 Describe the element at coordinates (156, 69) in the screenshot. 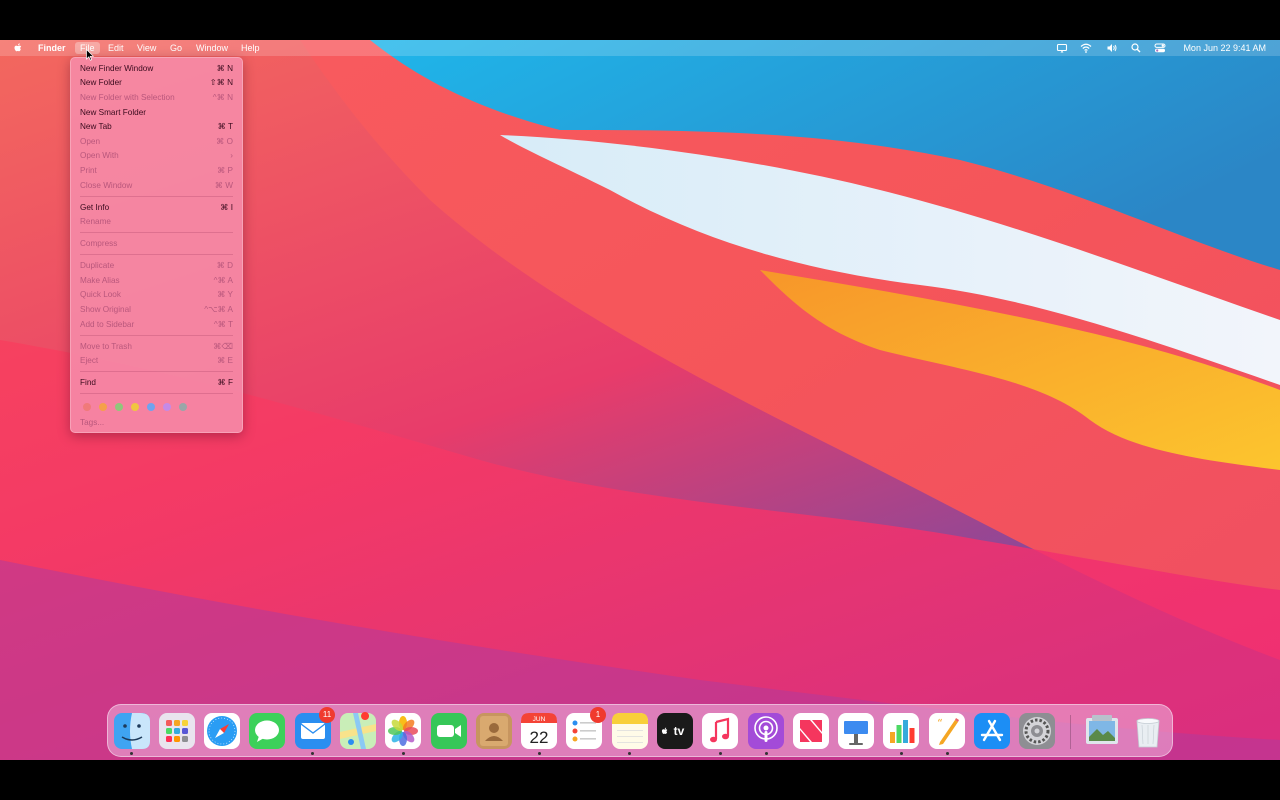

I see `menu-item-new-finder-window: New Finder Window ⌘ N` at that location.